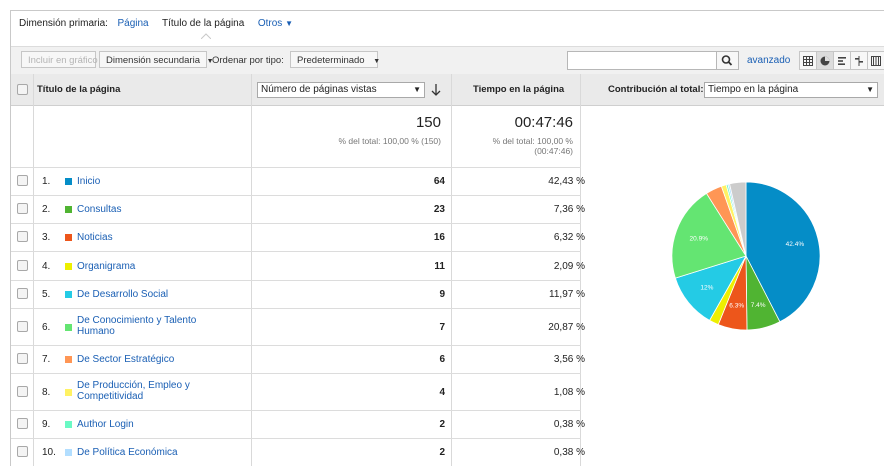  What do you see at coordinates (566, 181) in the screenshot?
I see `time-percent-value: 42,43 %` at bounding box center [566, 181].